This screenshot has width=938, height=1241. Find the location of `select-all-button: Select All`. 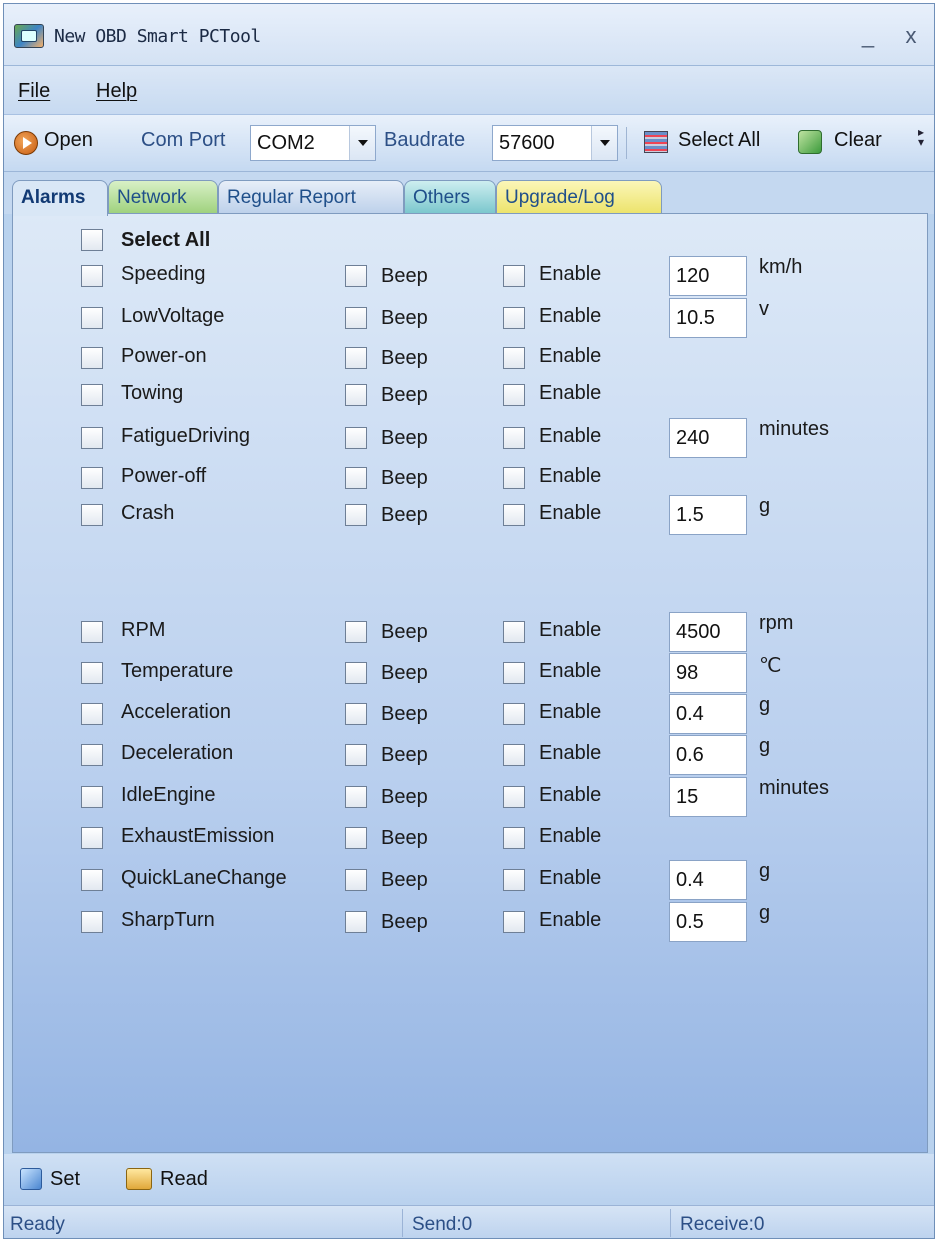

select-all-button: Select All is located at coordinates (719, 140).